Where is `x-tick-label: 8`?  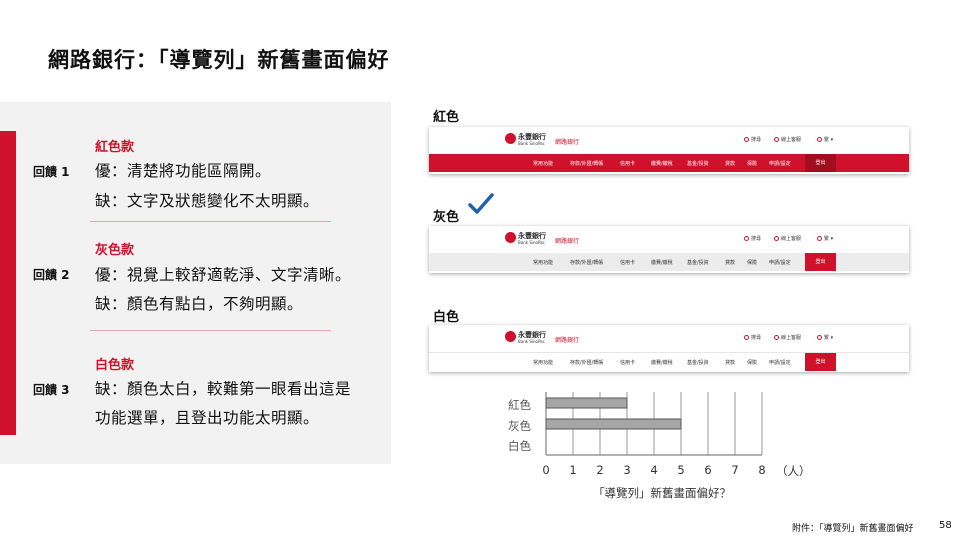 x-tick-label: 8 is located at coordinates (762, 470).